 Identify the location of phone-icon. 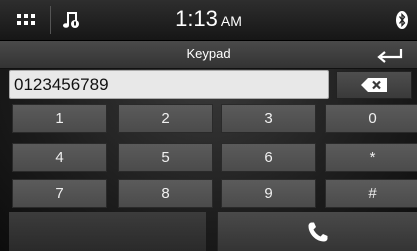
(317, 231).